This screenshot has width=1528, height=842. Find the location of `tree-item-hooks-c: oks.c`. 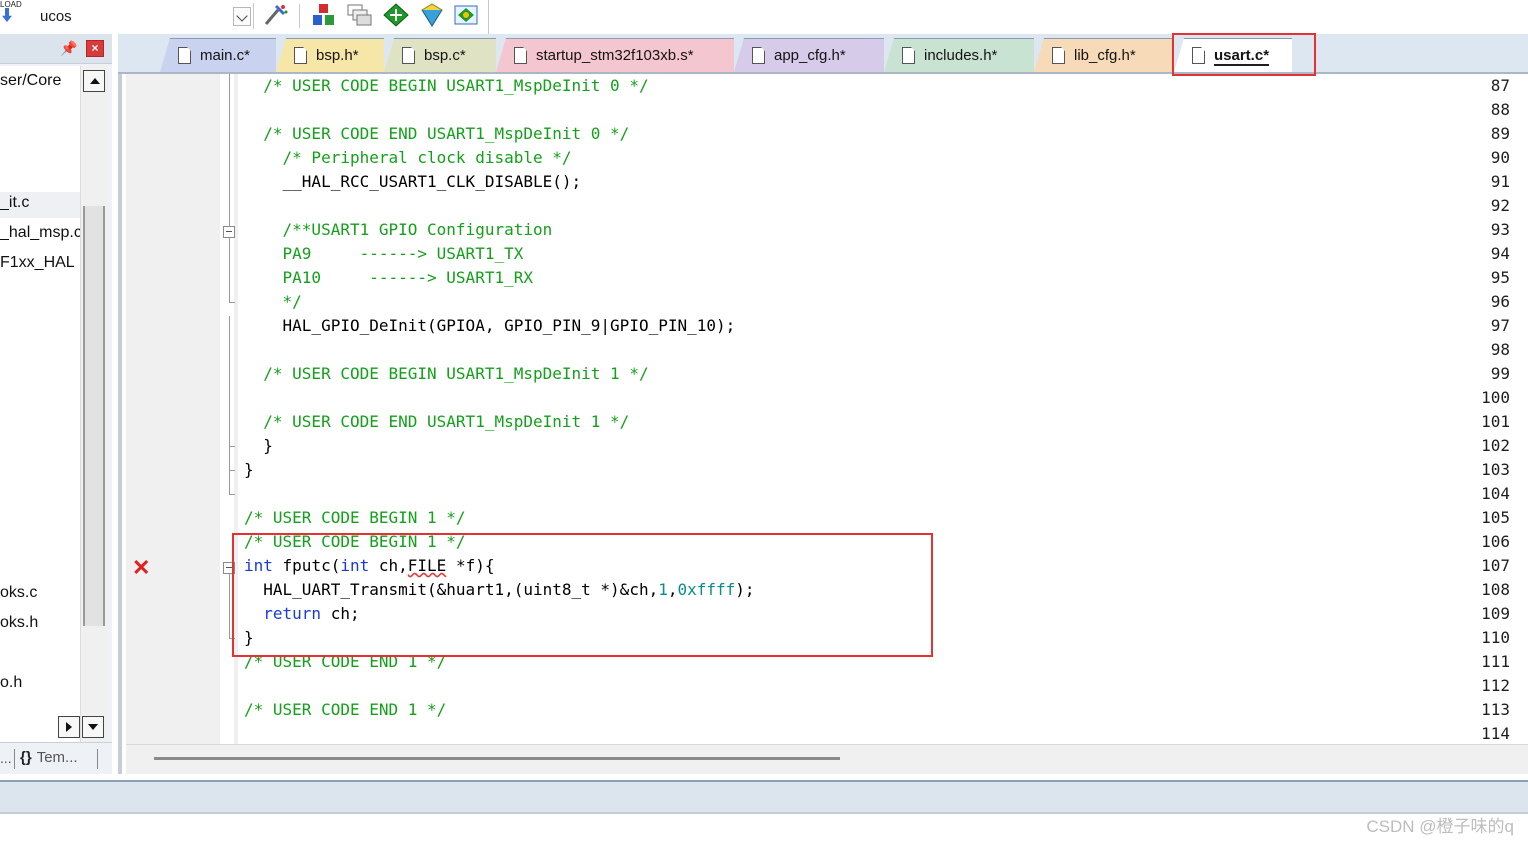

tree-item-hooks-c: oks.c is located at coordinates (18, 593).